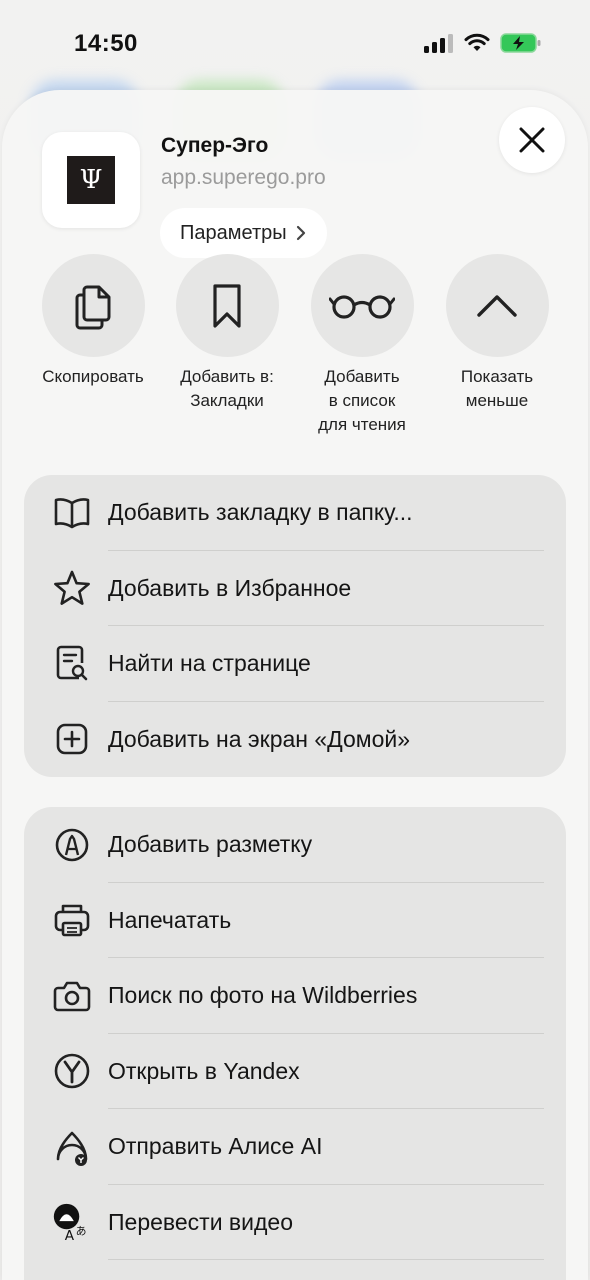 Image resolution: width=590 pixels, height=1280 pixels. Describe the element at coordinates (72, 1147) in the screenshot. I see `alice-icon` at that location.